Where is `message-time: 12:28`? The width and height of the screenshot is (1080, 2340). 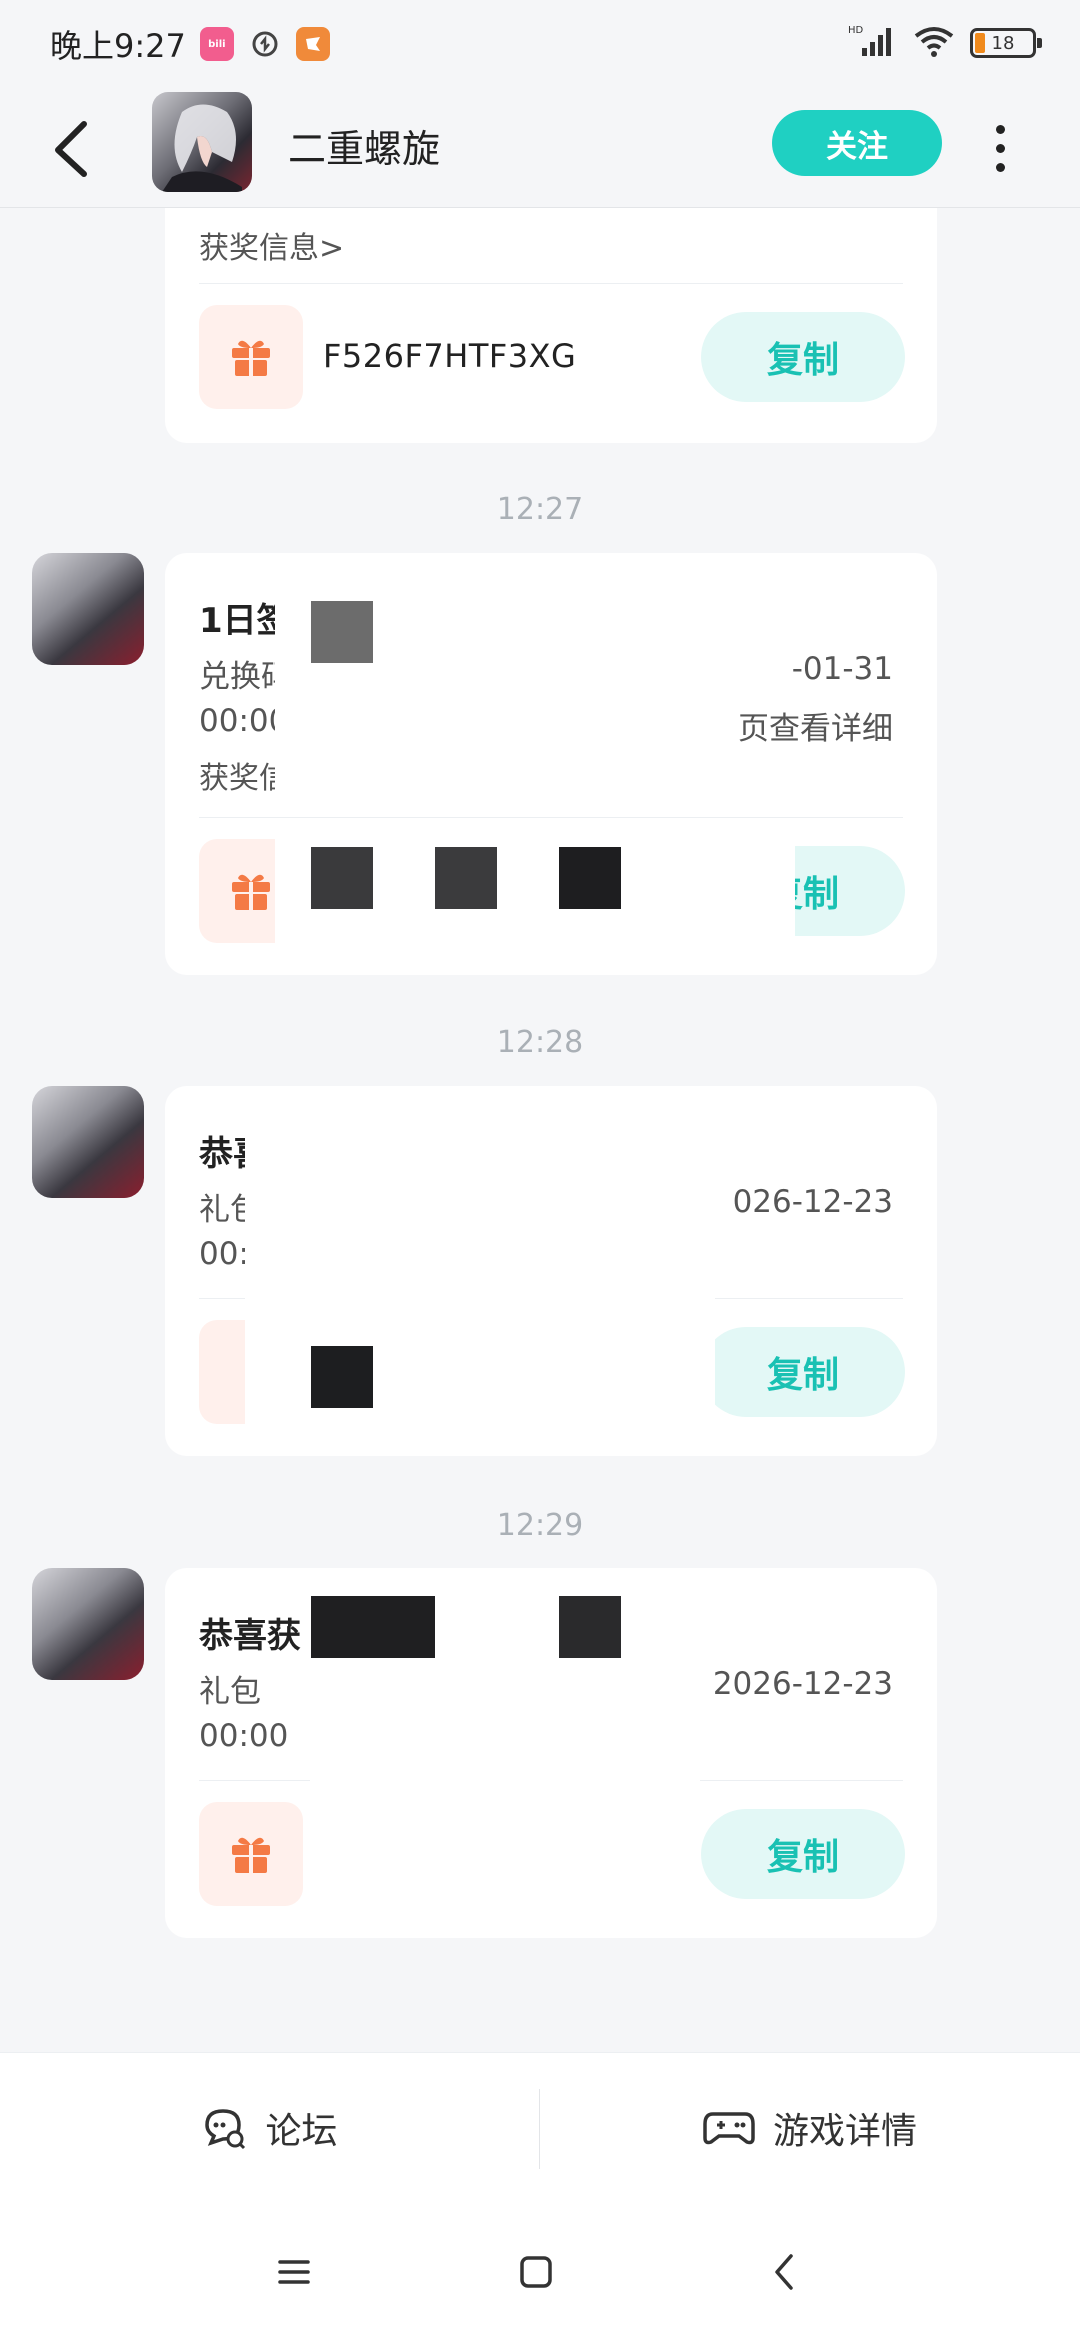 message-time: 12:28 is located at coordinates (540, 1042).